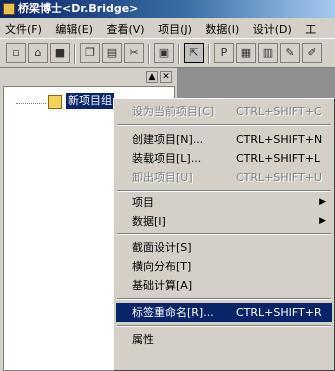 This screenshot has width=335, height=371. I want to click on tree-connector, so click(31, 103).